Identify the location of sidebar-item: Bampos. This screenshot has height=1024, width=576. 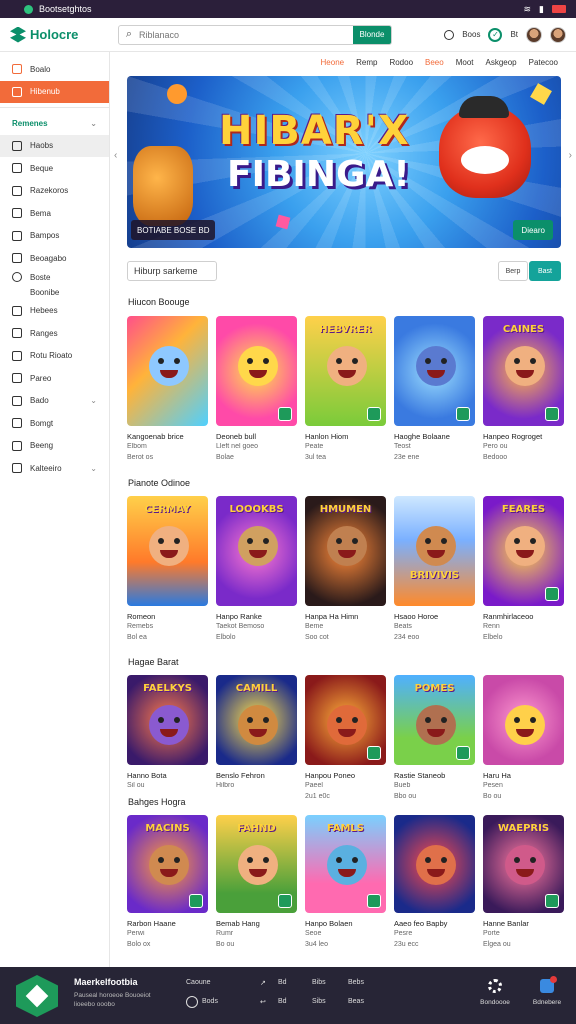
(54, 236).